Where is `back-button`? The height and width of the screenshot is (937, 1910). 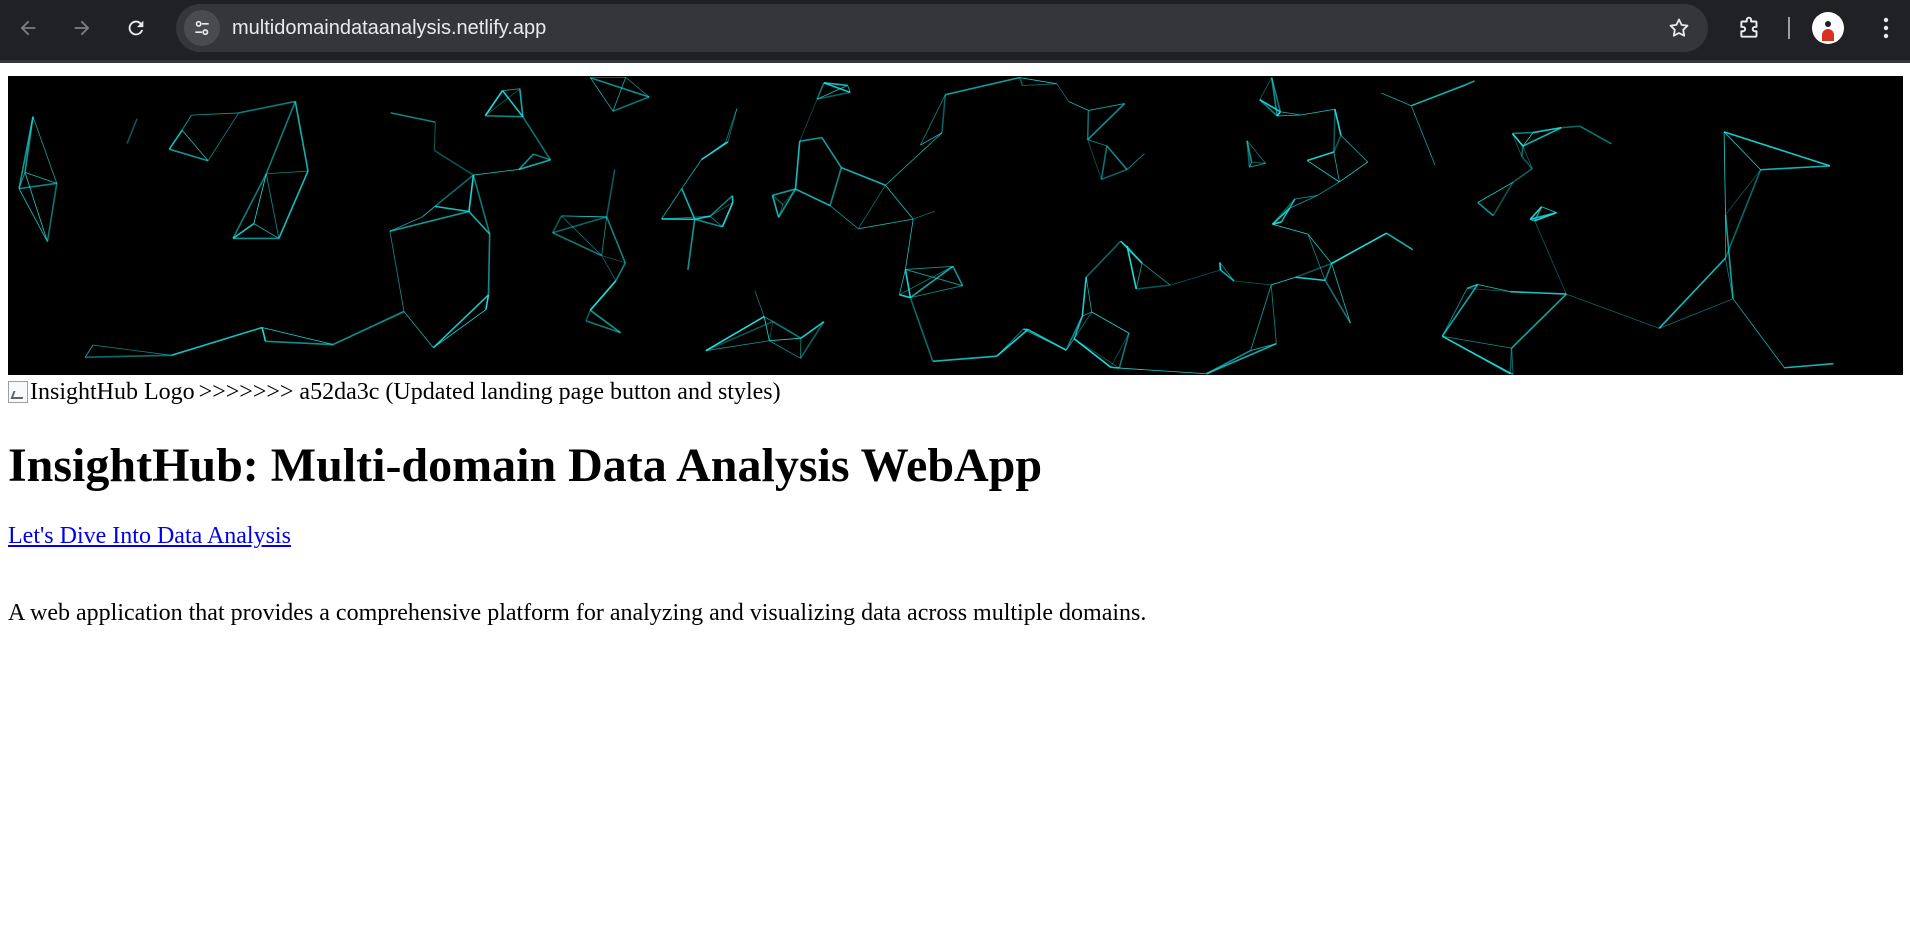
back-button is located at coordinates (28, 28).